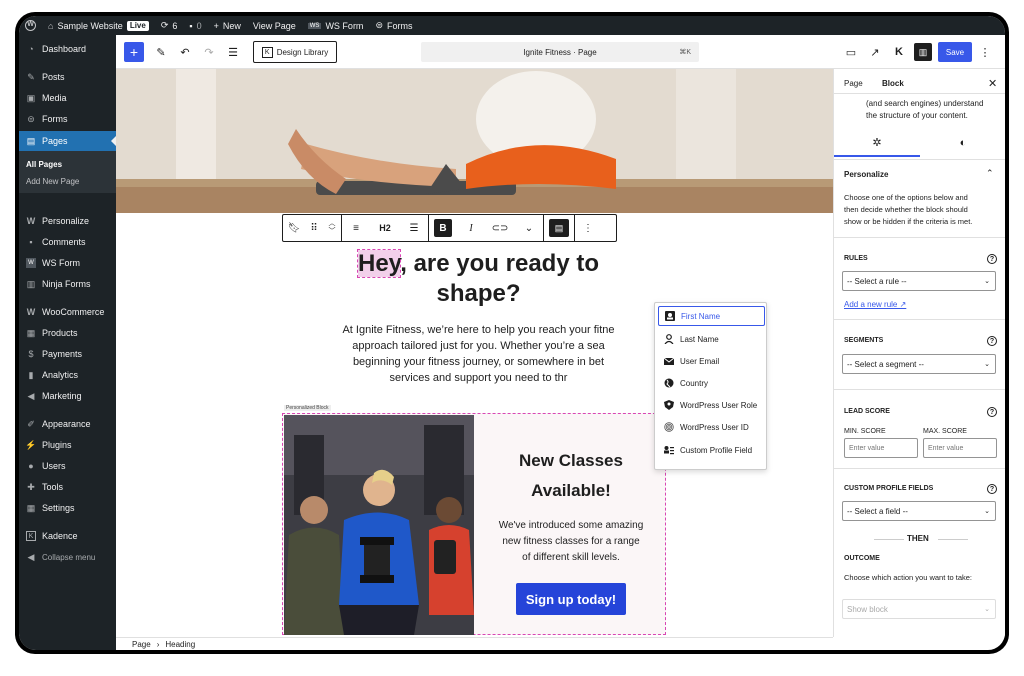 The image size is (1024, 676). Describe the element at coordinates (31, 49) in the screenshot. I see `dashboard-icon: ◔` at that location.